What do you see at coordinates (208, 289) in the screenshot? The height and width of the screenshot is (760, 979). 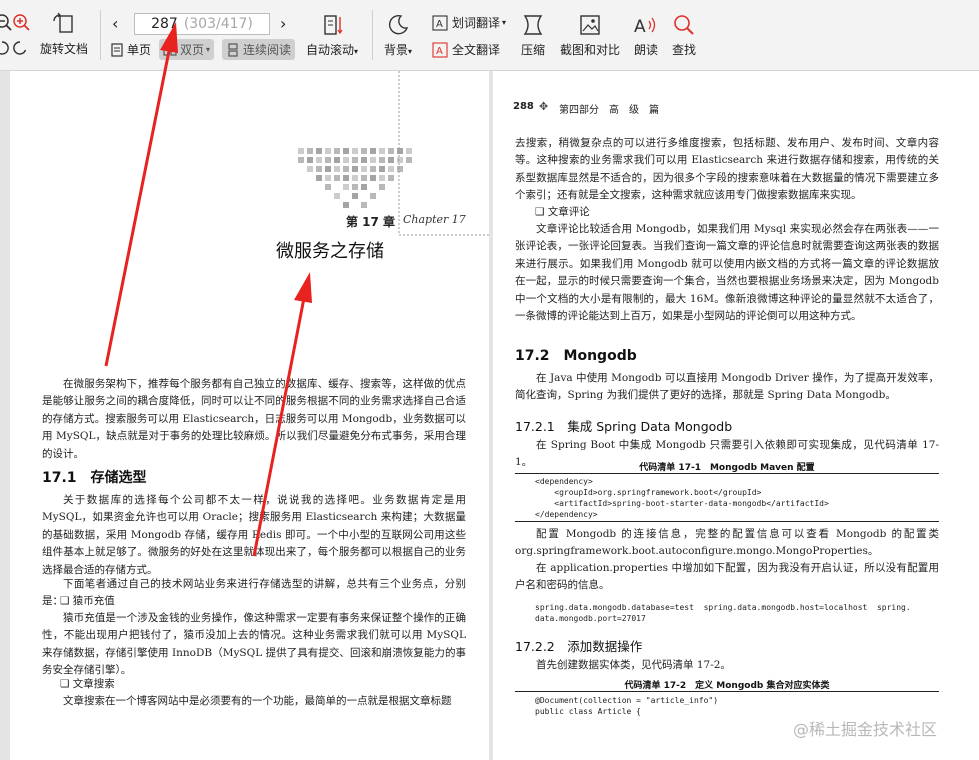 I see `annotation-arrows` at bounding box center [208, 289].